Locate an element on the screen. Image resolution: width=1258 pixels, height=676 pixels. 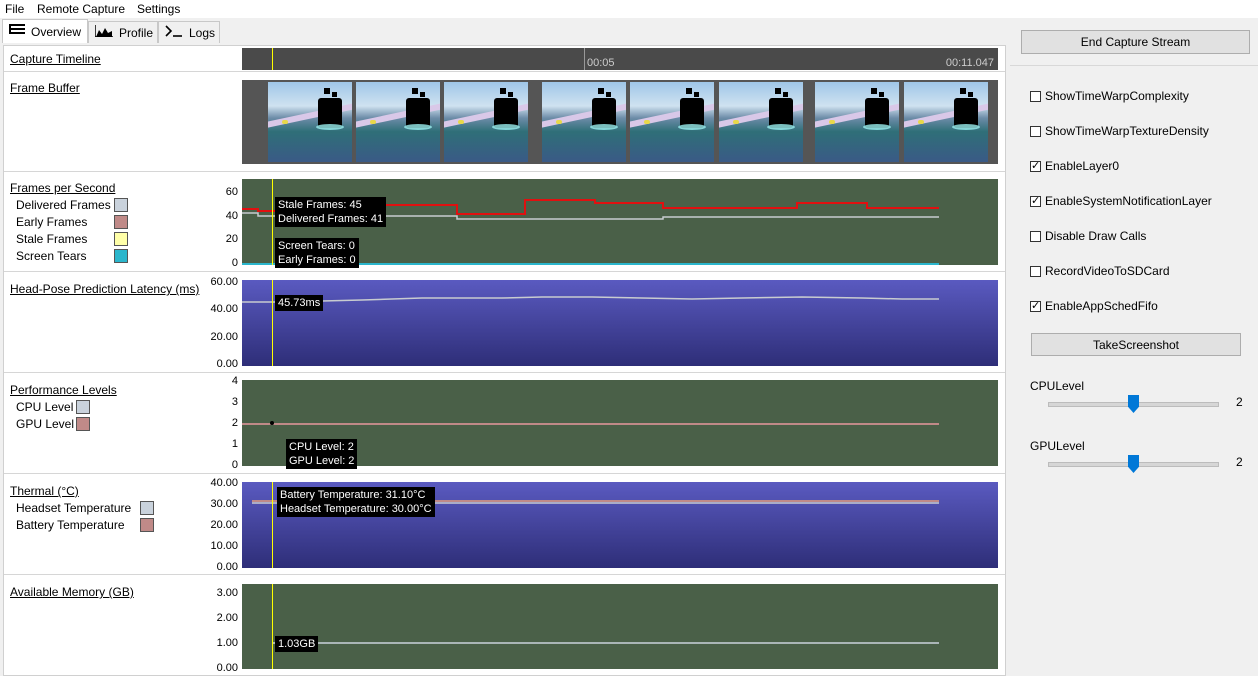
checkbox-label: Disable Draw Calls is located at coordinates (1095, 236).